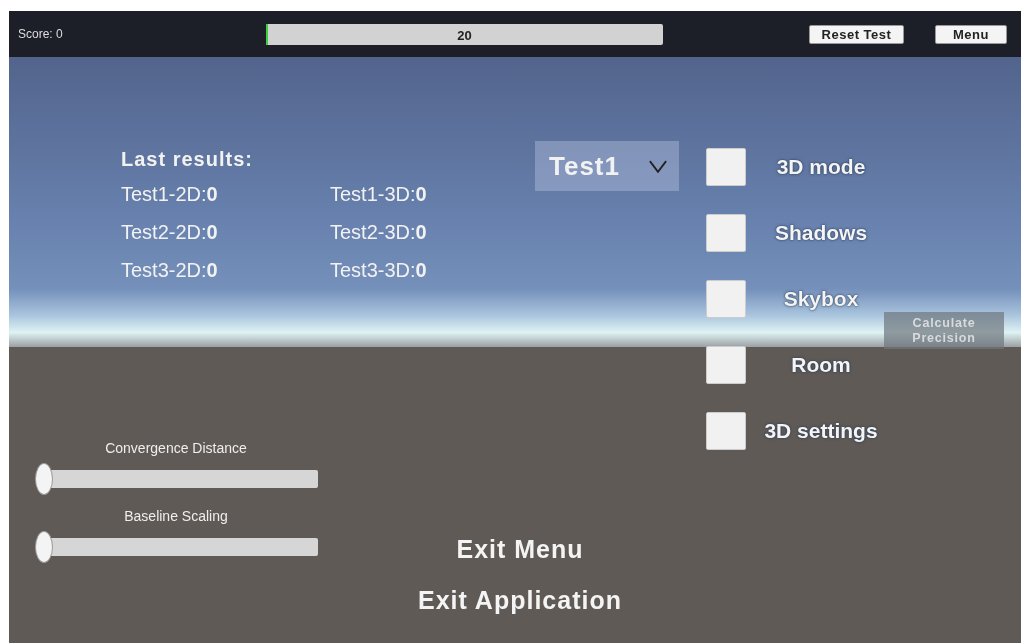 The height and width of the screenshot is (643, 1021). What do you see at coordinates (378, 232) in the screenshot?
I see `result-text: Test2-3D:0` at bounding box center [378, 232].